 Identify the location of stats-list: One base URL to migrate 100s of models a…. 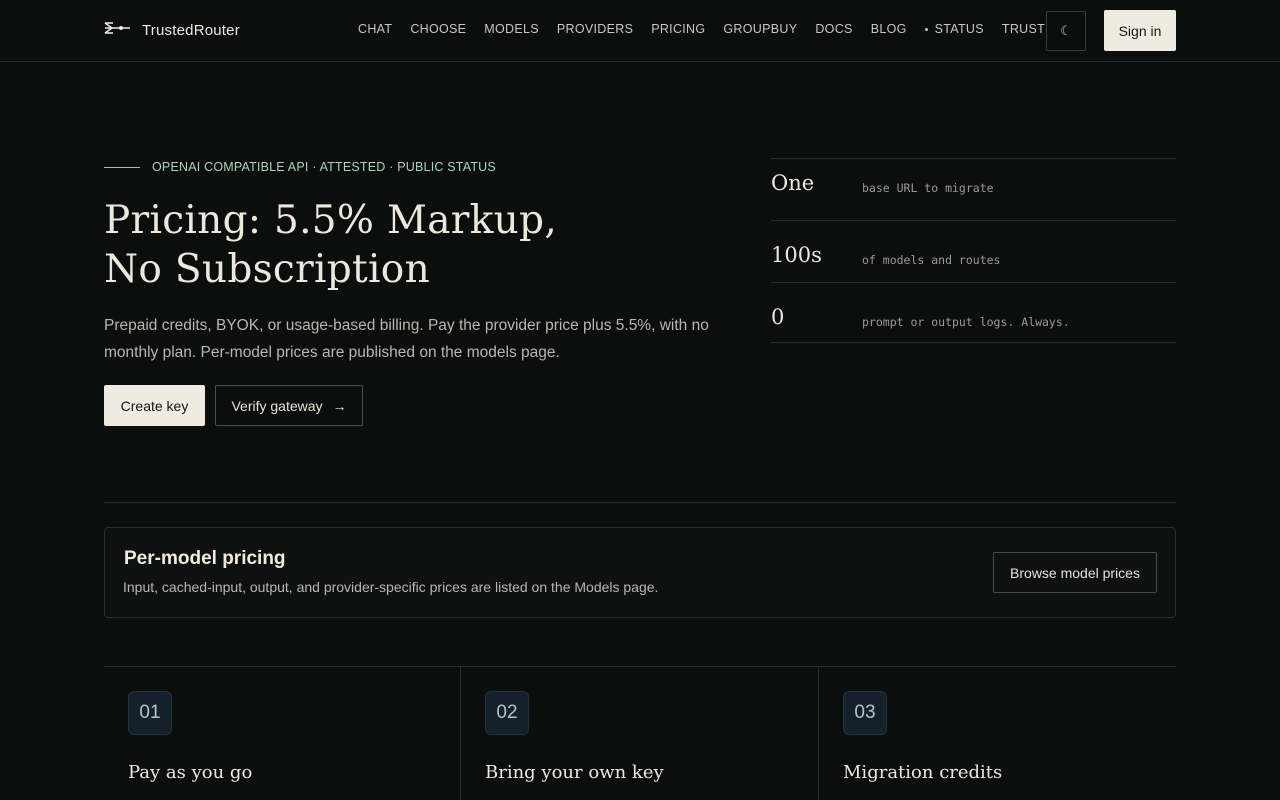
(973, 250).